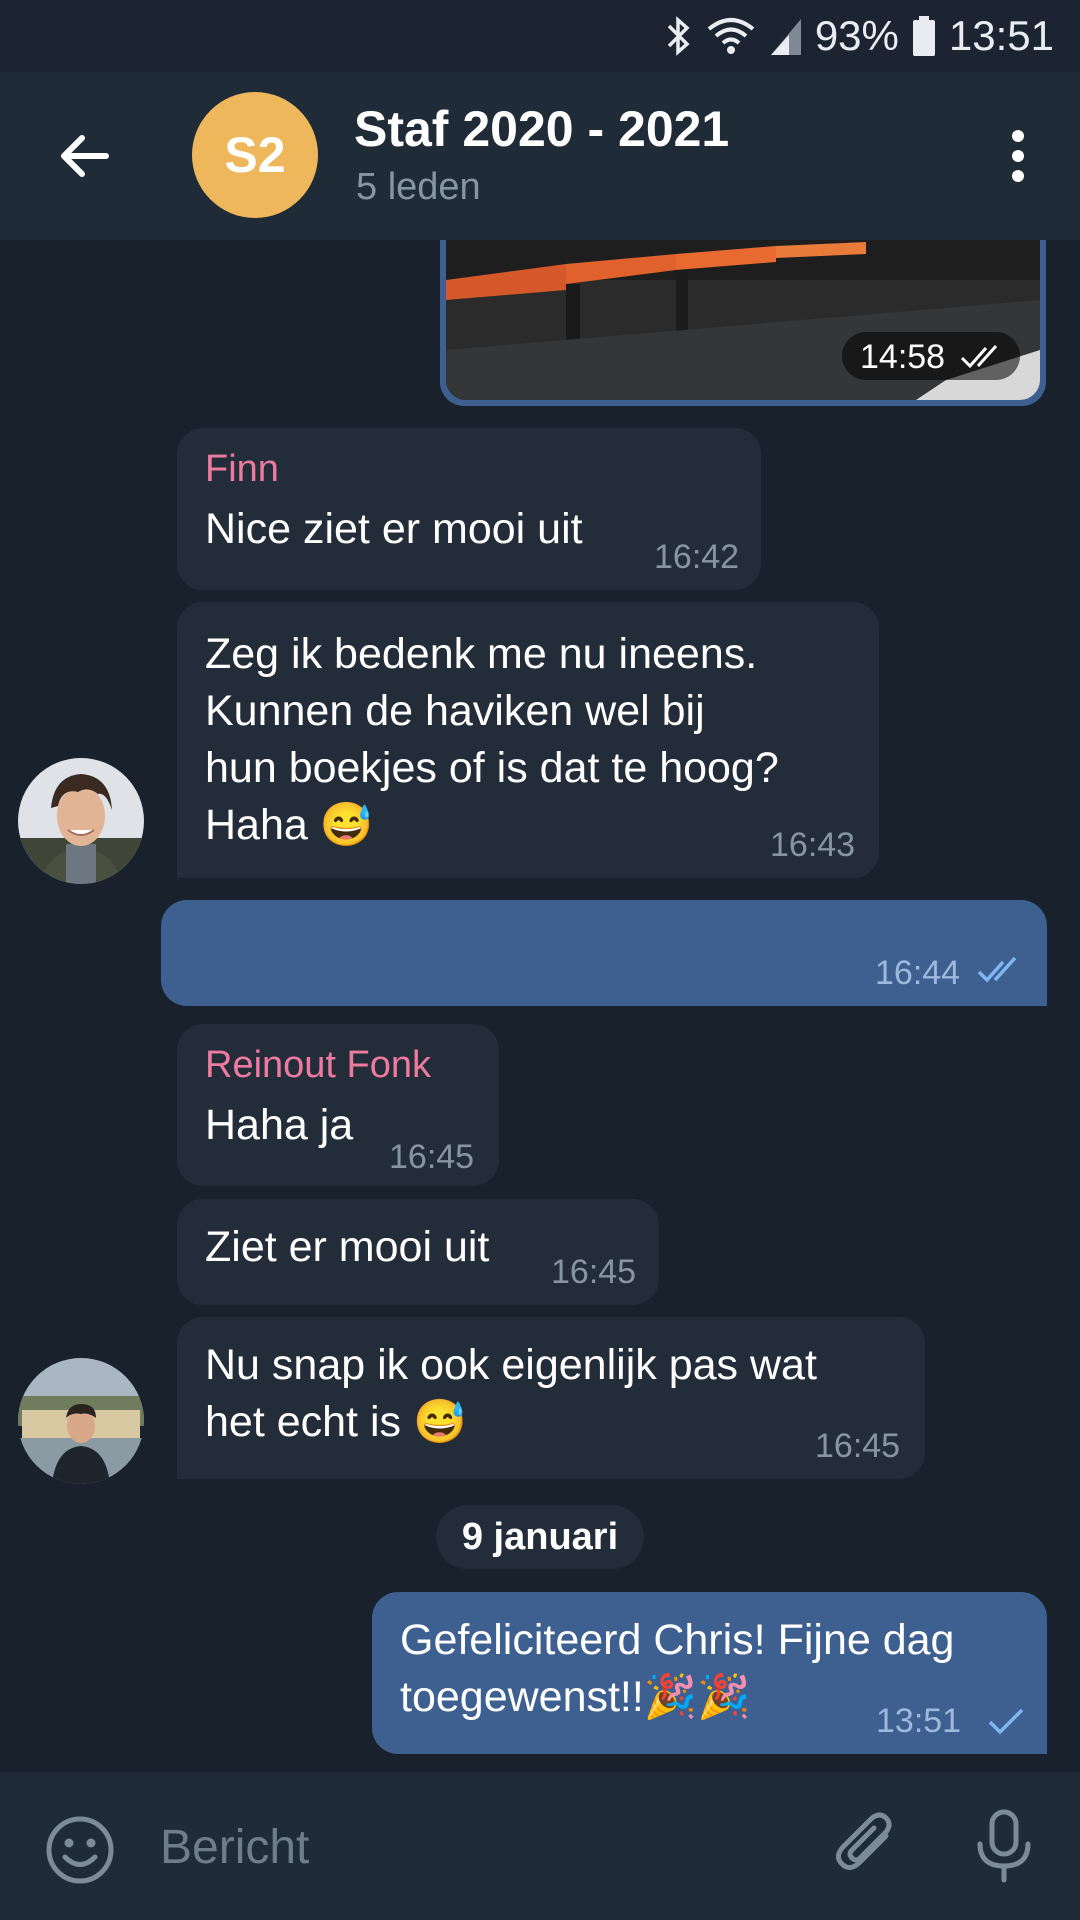 The height and width of the screenshot is (1920, 1080). Describe the element at coordinates (678, 36) in the screenshot. I see `bluetooth-icon` at that location.